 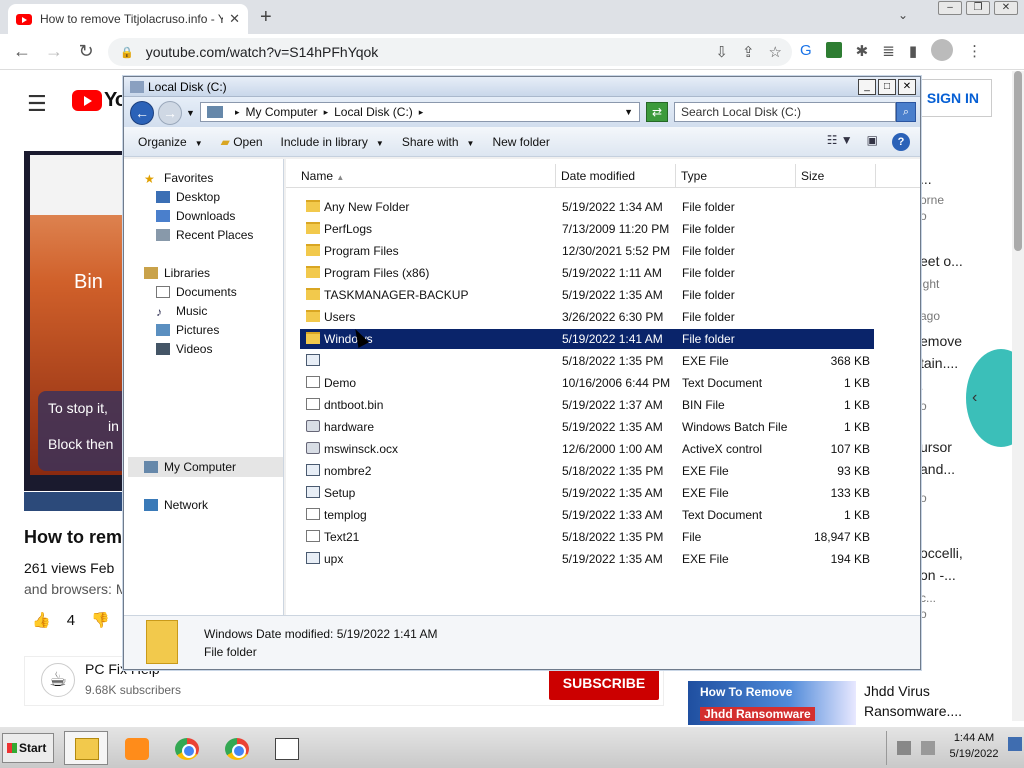 What do you see at coordinates (75, 331) in the screenshot?
I see `video-player: Bin To stop it, in Block then` at bounding box center [75, 331].